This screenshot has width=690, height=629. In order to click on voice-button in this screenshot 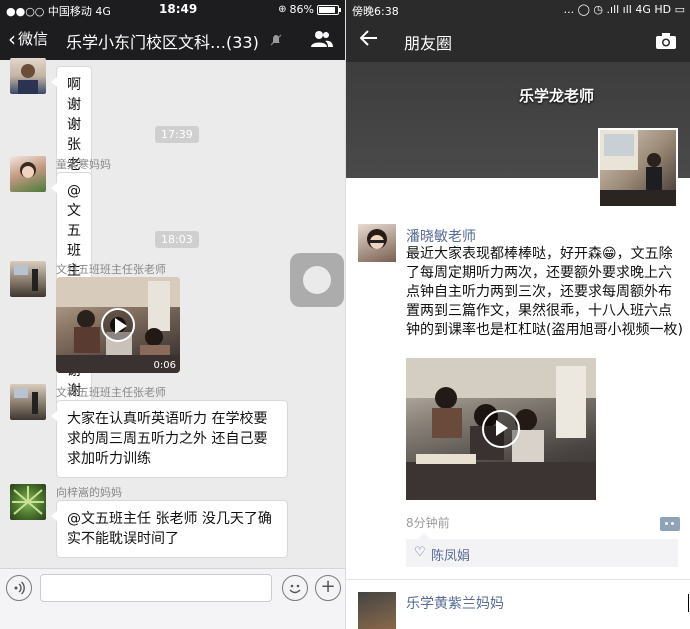, I will do `click(19, 588)`.